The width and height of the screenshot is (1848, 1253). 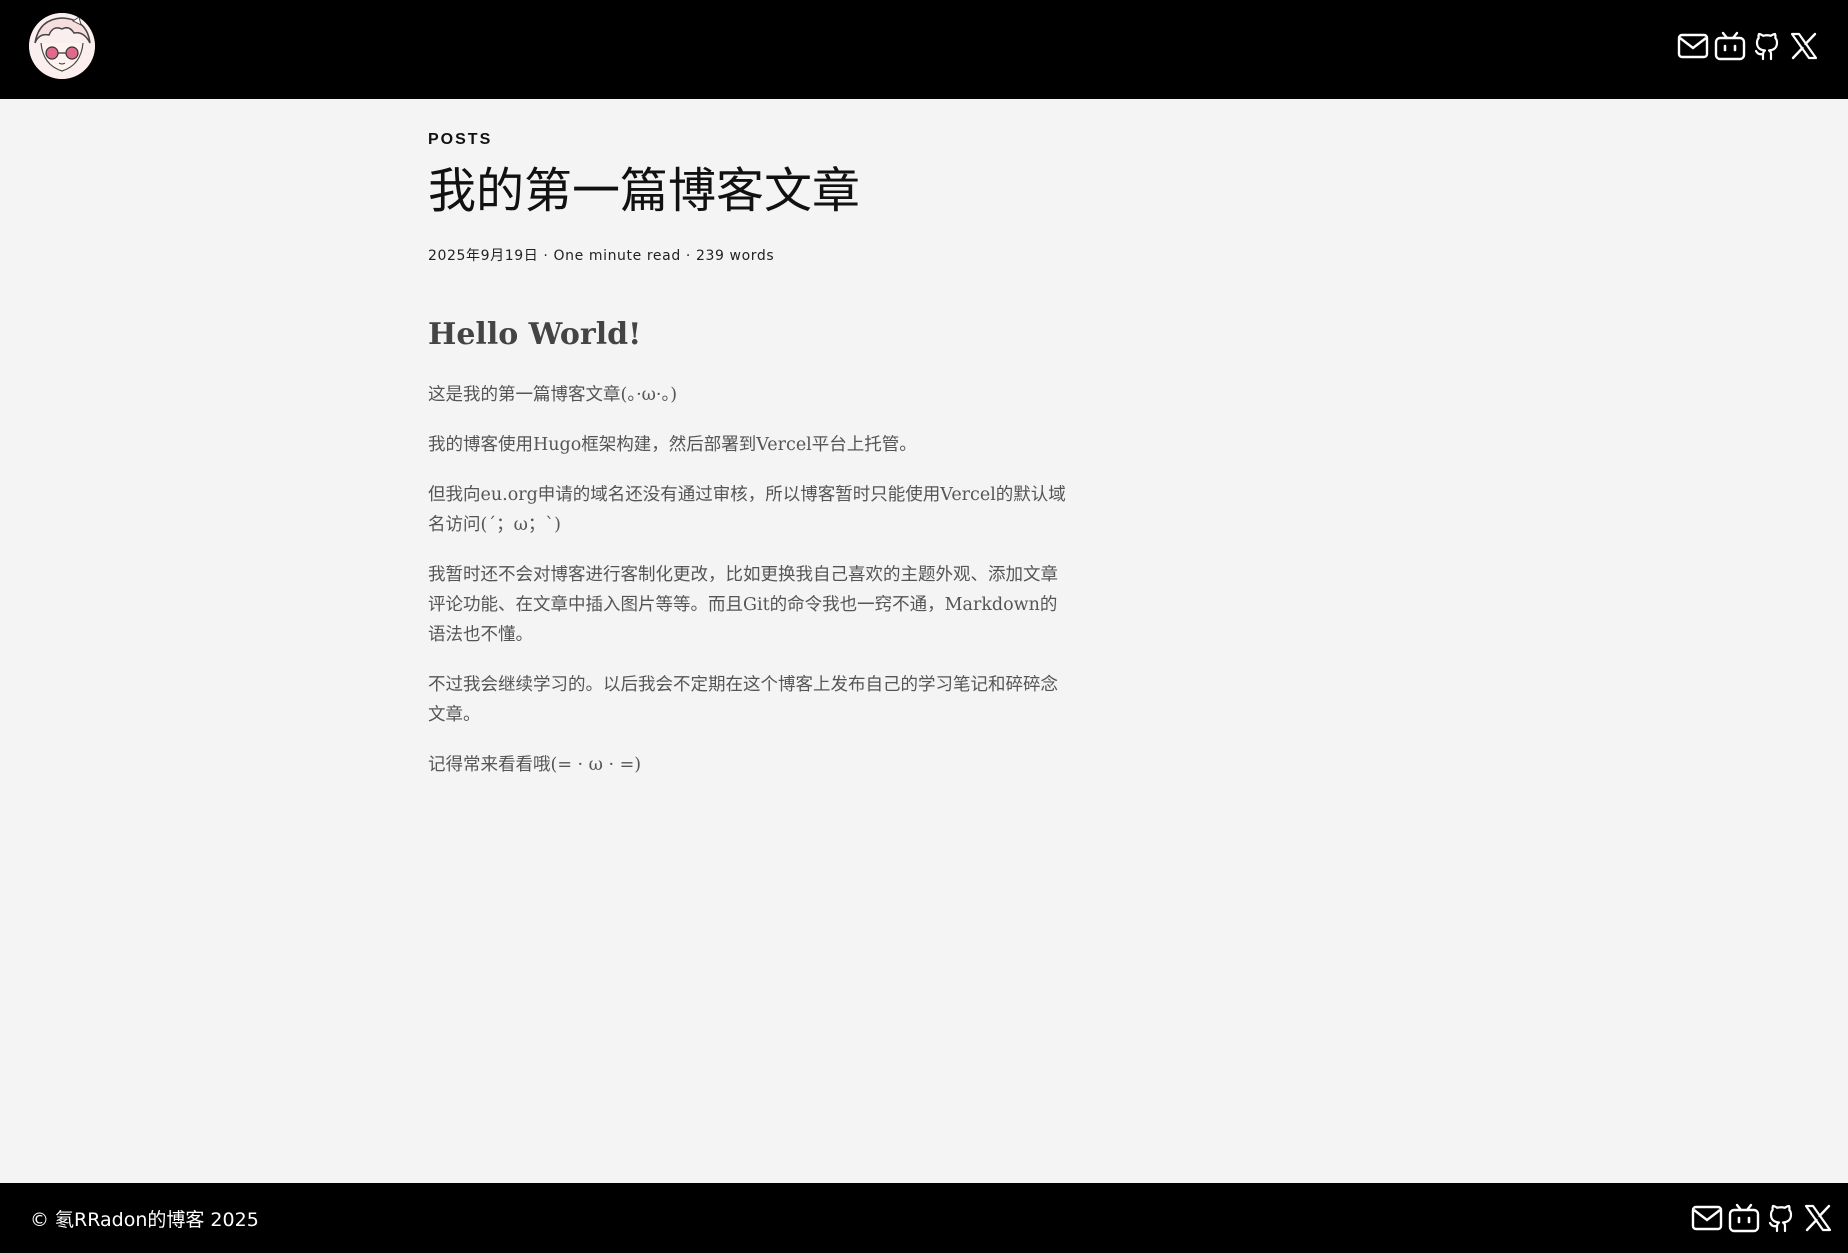 I want to click on post-paragraph: 我的博客使用Hugo框架构建，然后部署到Vercel平台上托管。, so click(x=672, y=445).